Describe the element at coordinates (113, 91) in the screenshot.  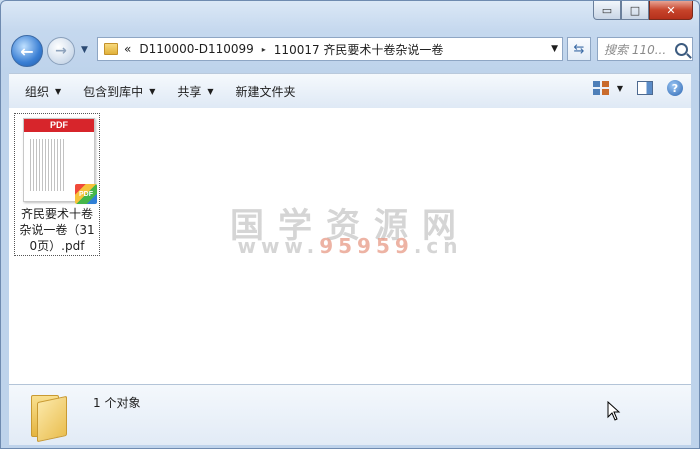
I see `include-in-library-label: 包含到库中` at that location.